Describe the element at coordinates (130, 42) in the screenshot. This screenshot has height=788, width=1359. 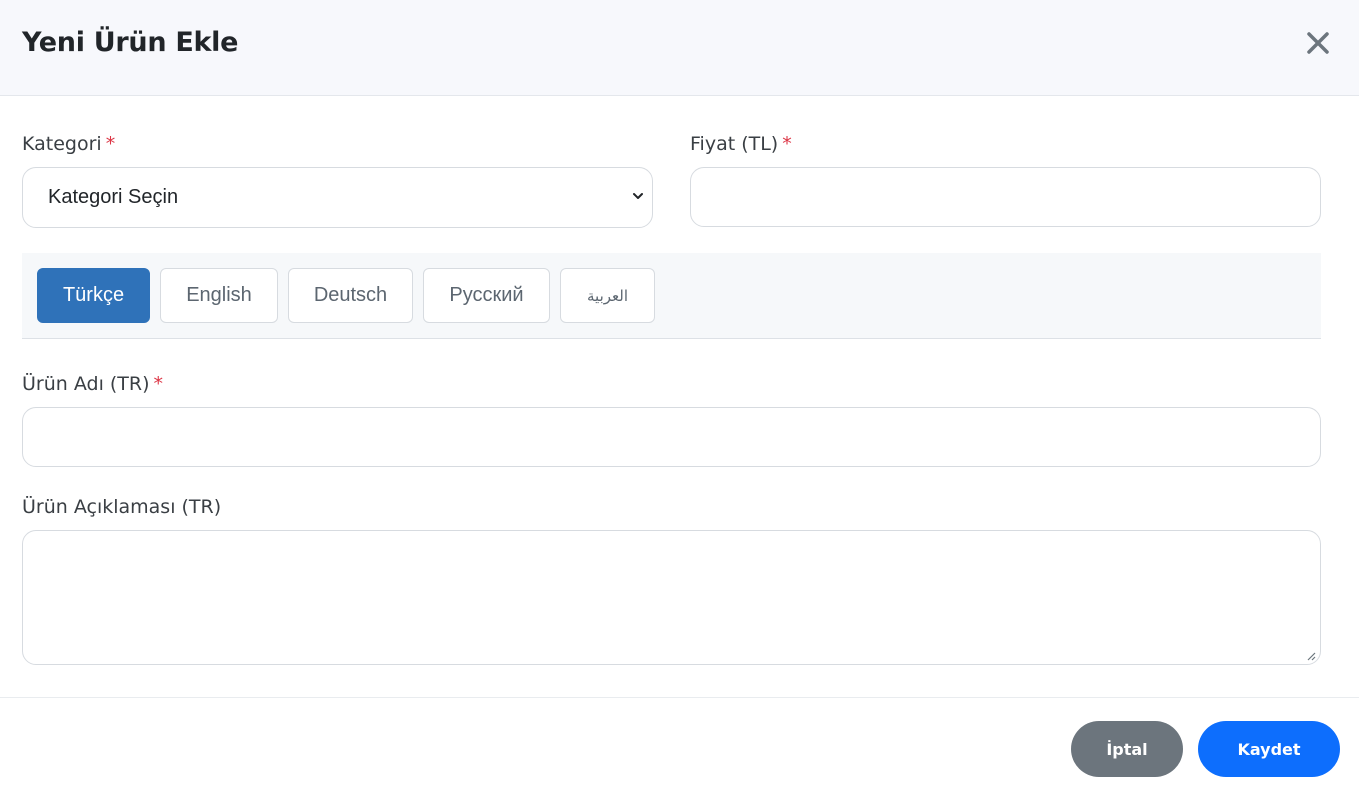
I see `modal-title: Yeni Ürün Ekle` at that location.